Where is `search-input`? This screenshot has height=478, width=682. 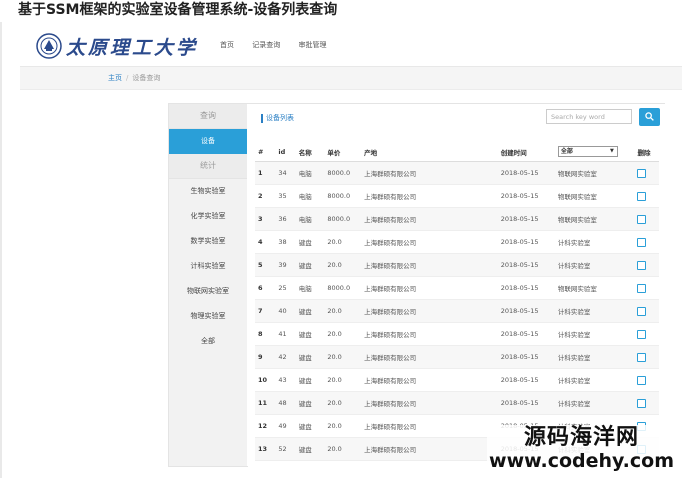
search-input is located at coordinates (589, 116).